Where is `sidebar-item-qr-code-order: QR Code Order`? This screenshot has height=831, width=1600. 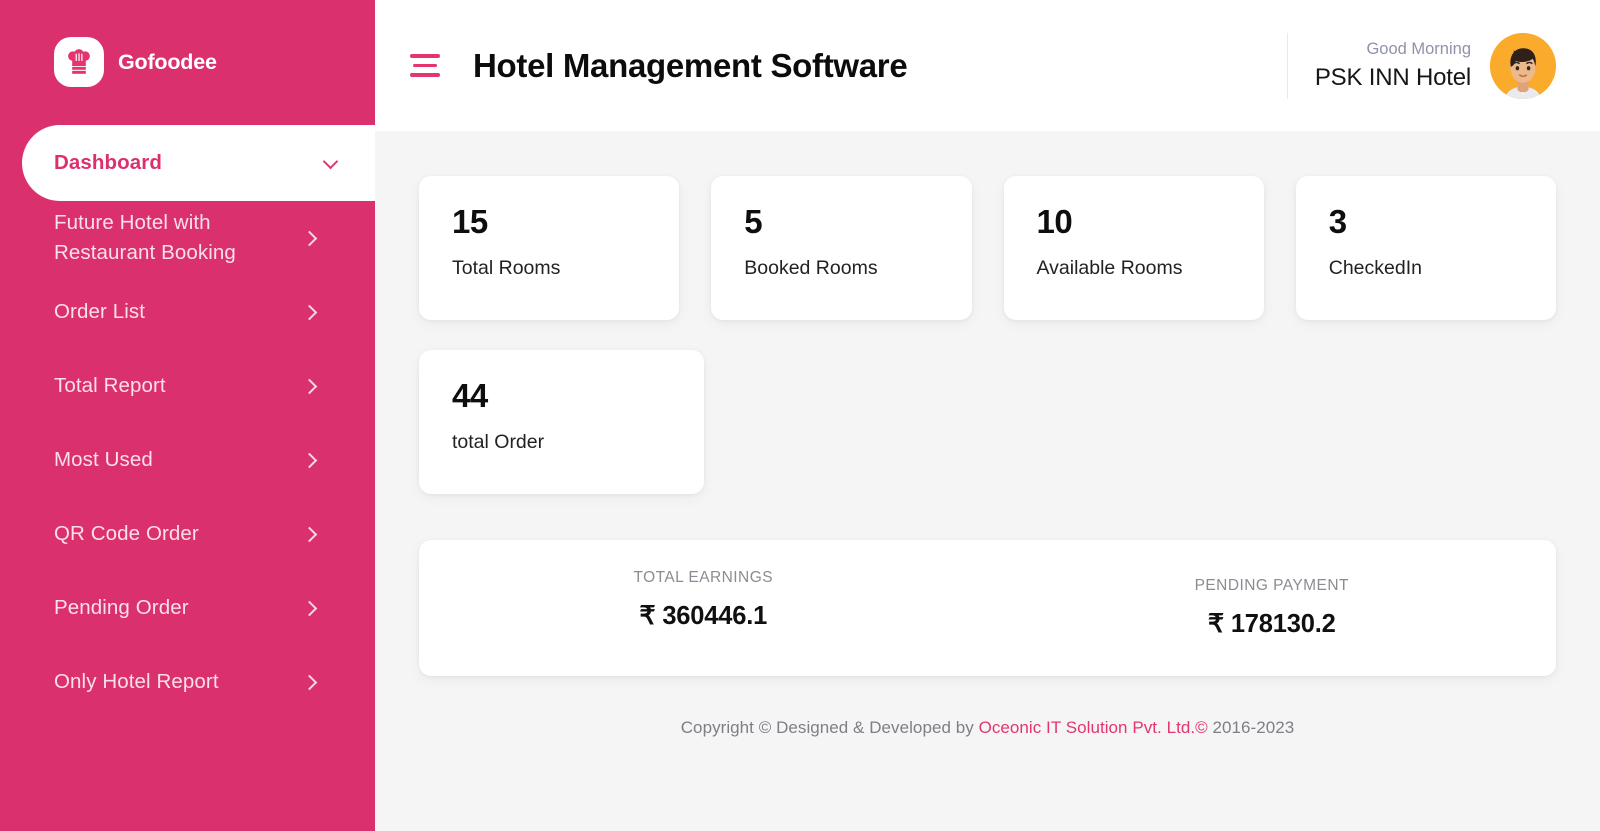
sidebar-item-qr-code-order: QR Code Order is located at coordinates (187, 534).